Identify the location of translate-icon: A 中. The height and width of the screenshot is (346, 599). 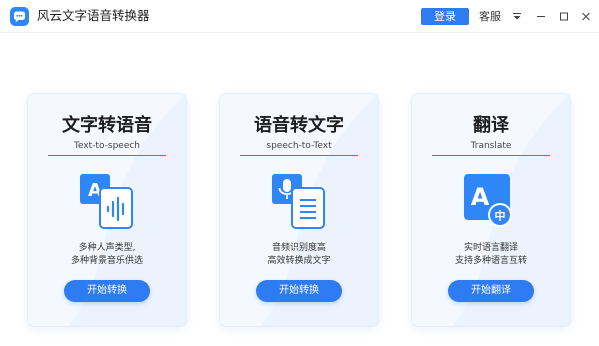
(491, 202).